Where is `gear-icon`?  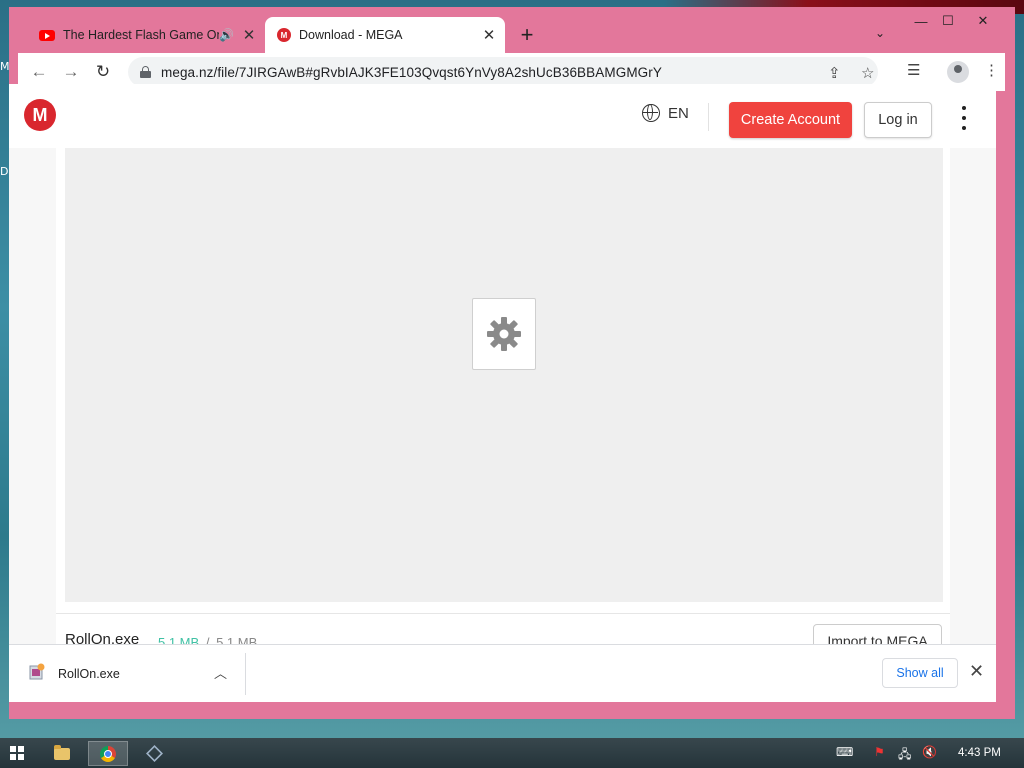 gear-icon is located at coordinates (504, 334).